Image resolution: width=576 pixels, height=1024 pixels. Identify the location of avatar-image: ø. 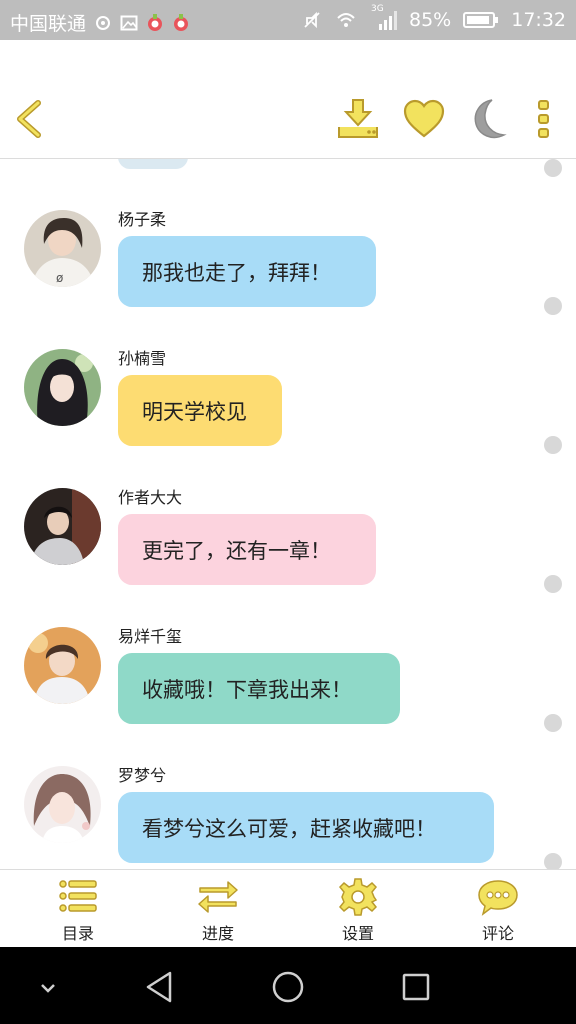
(62, 248).